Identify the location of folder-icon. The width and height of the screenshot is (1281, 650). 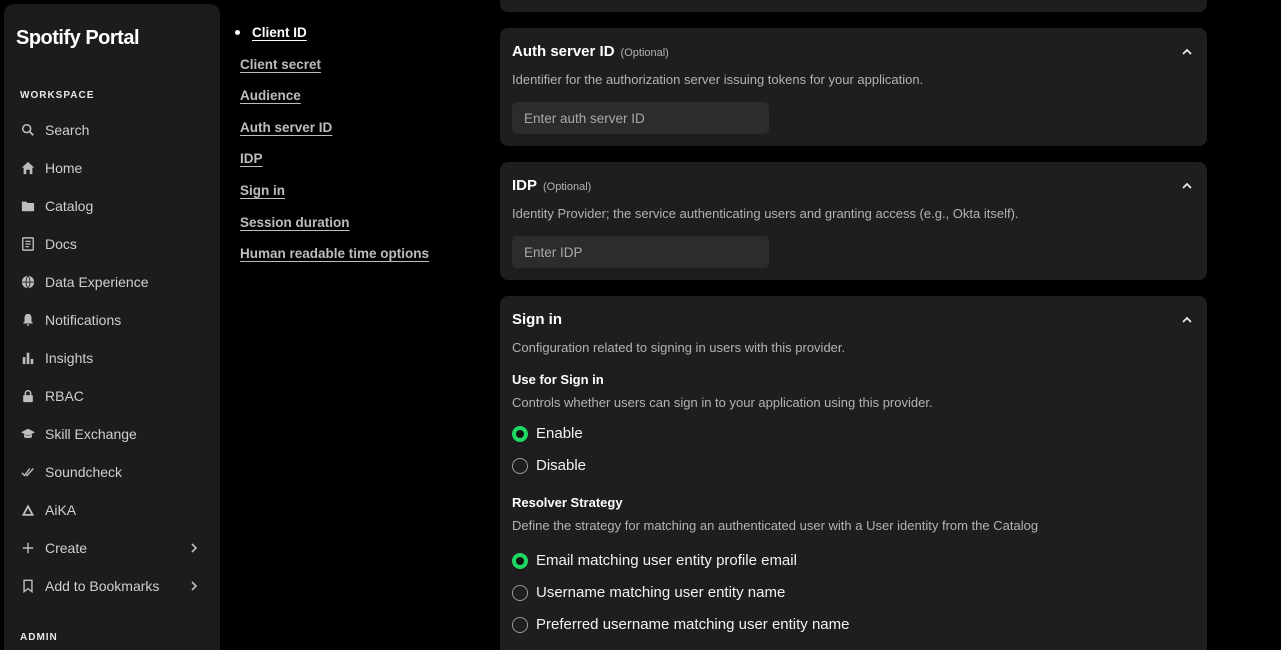
(28, 206).